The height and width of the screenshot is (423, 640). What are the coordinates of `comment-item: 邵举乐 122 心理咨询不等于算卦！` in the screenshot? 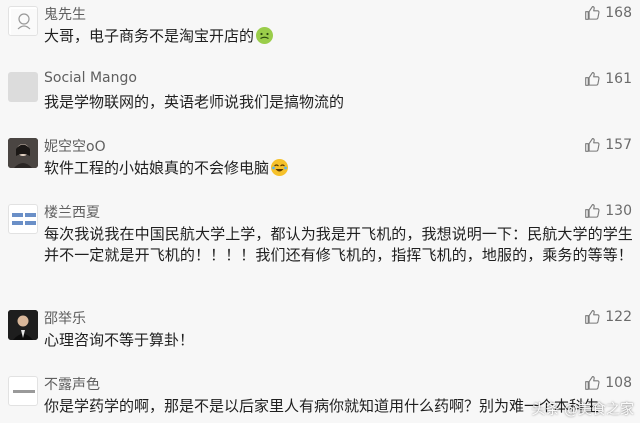 It's located at (320, 339).